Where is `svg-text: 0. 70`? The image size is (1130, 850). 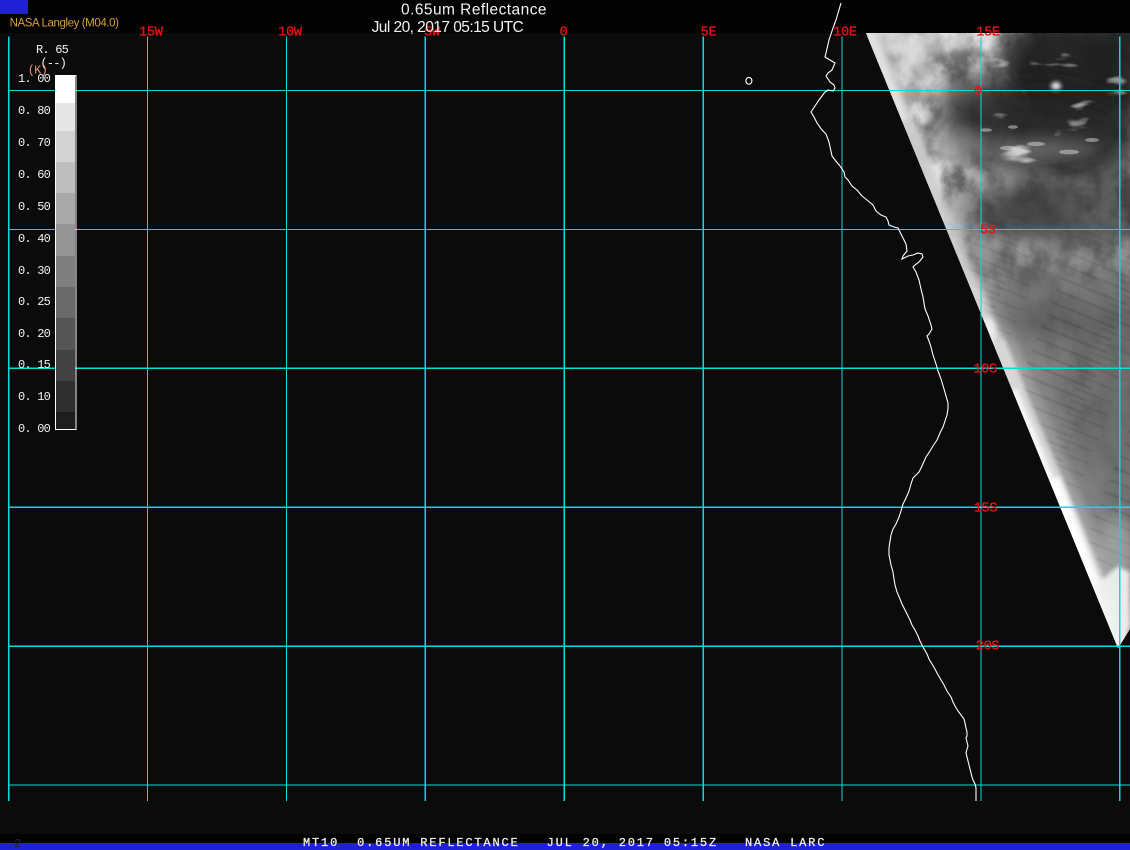
svg-text: 0. 70 is located at coordinates (34, 143).